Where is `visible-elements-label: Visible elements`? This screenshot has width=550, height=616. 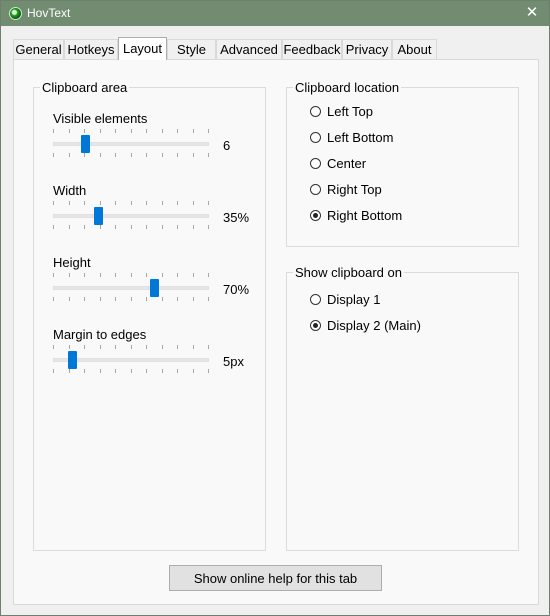 visible-elements-label: Visible elements is located at coordinates (100, 118).